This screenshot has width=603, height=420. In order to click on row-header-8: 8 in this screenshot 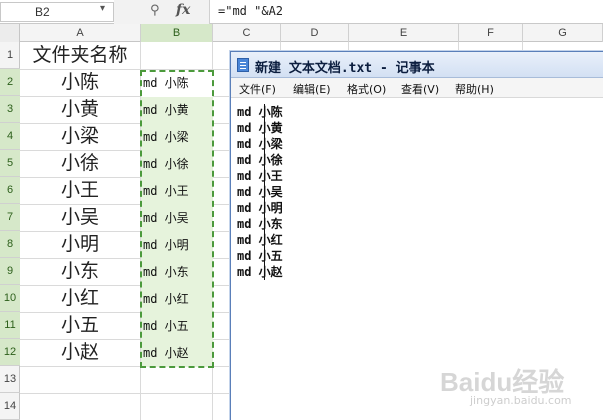, I will do `click(10, 244)`.